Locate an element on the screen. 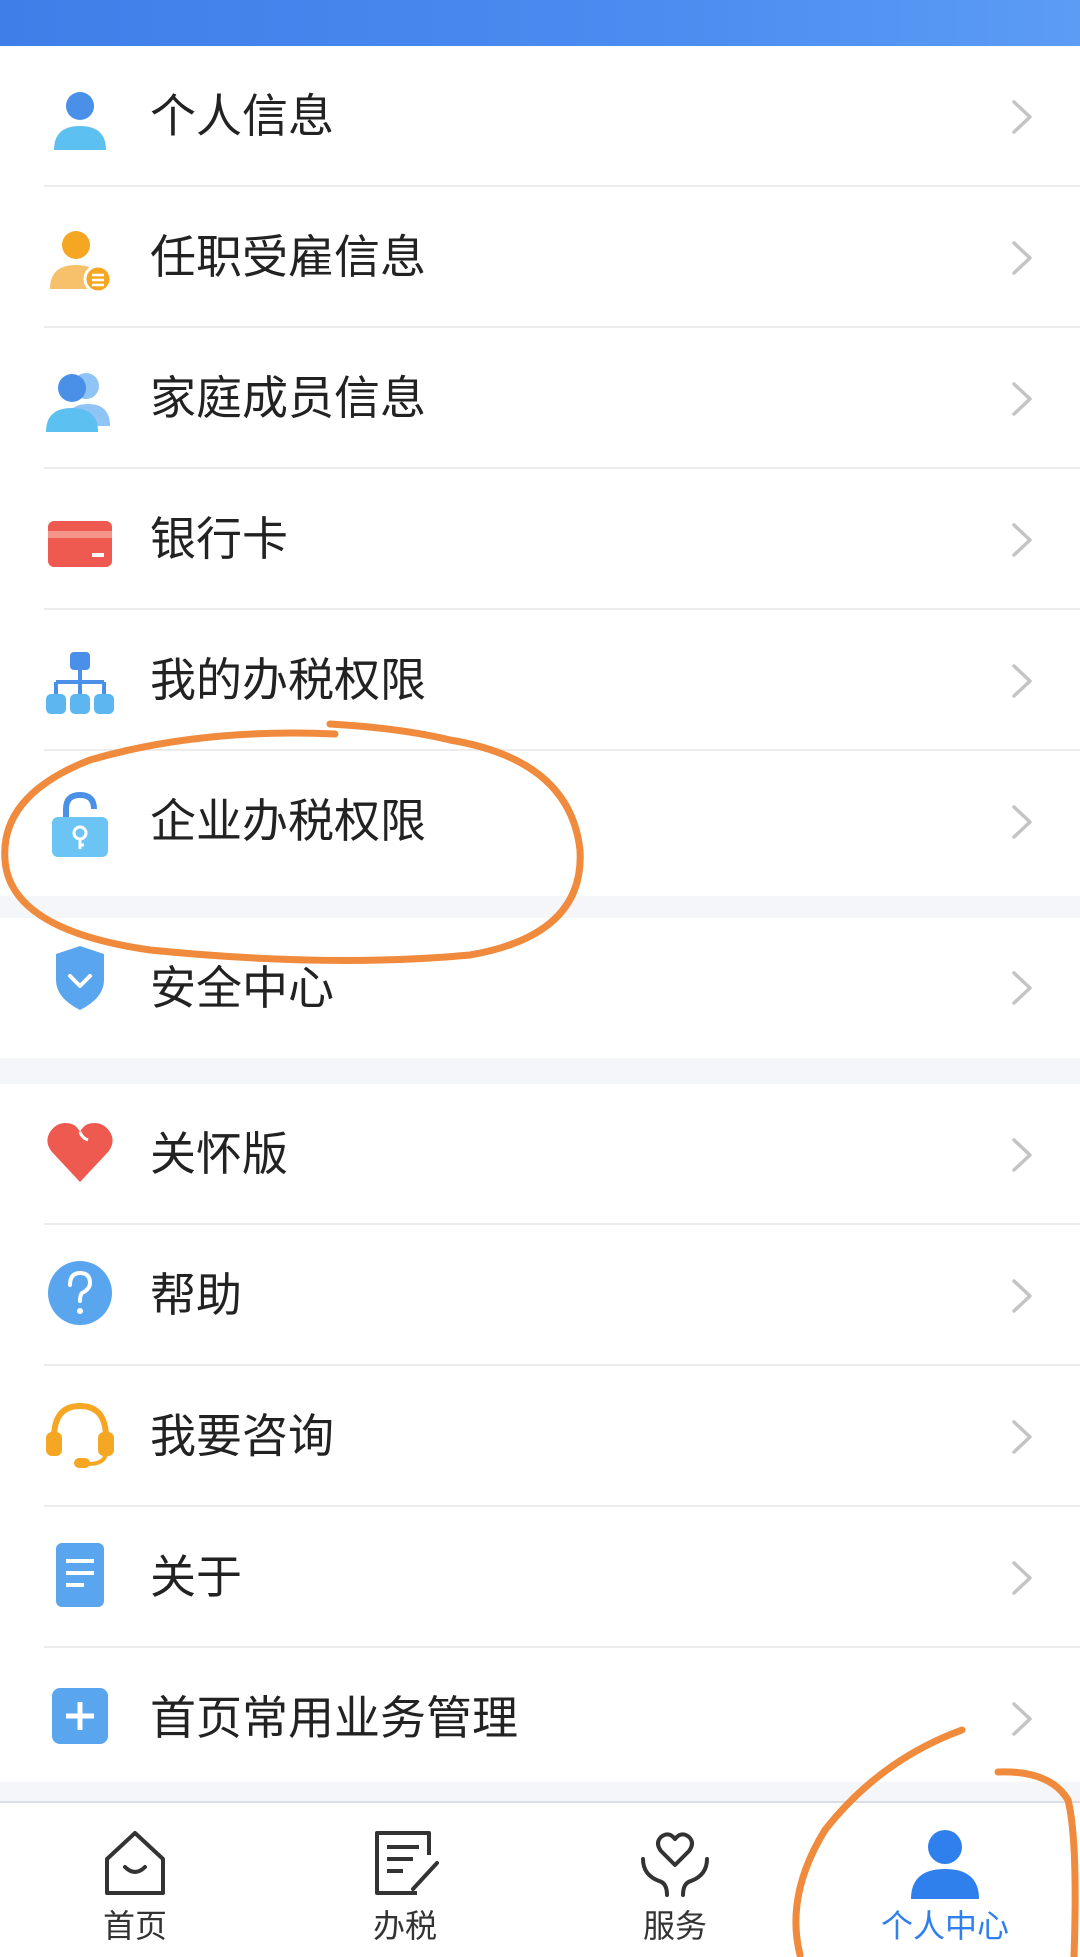 The image size is (1080, 1957). menu-item-bank-card: 银行卡 is located at coordinates (540, 539).